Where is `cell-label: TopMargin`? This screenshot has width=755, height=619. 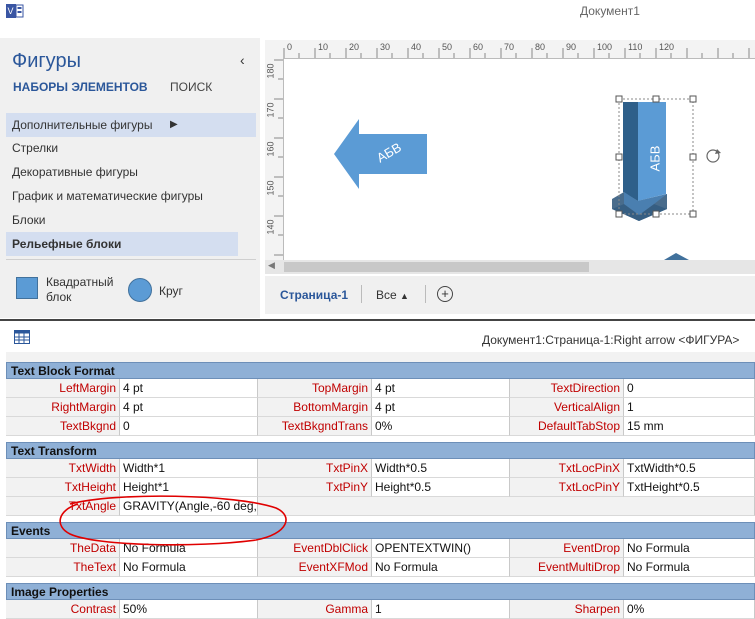
cell-label: TopMargin is located at coordinates (315, 388).